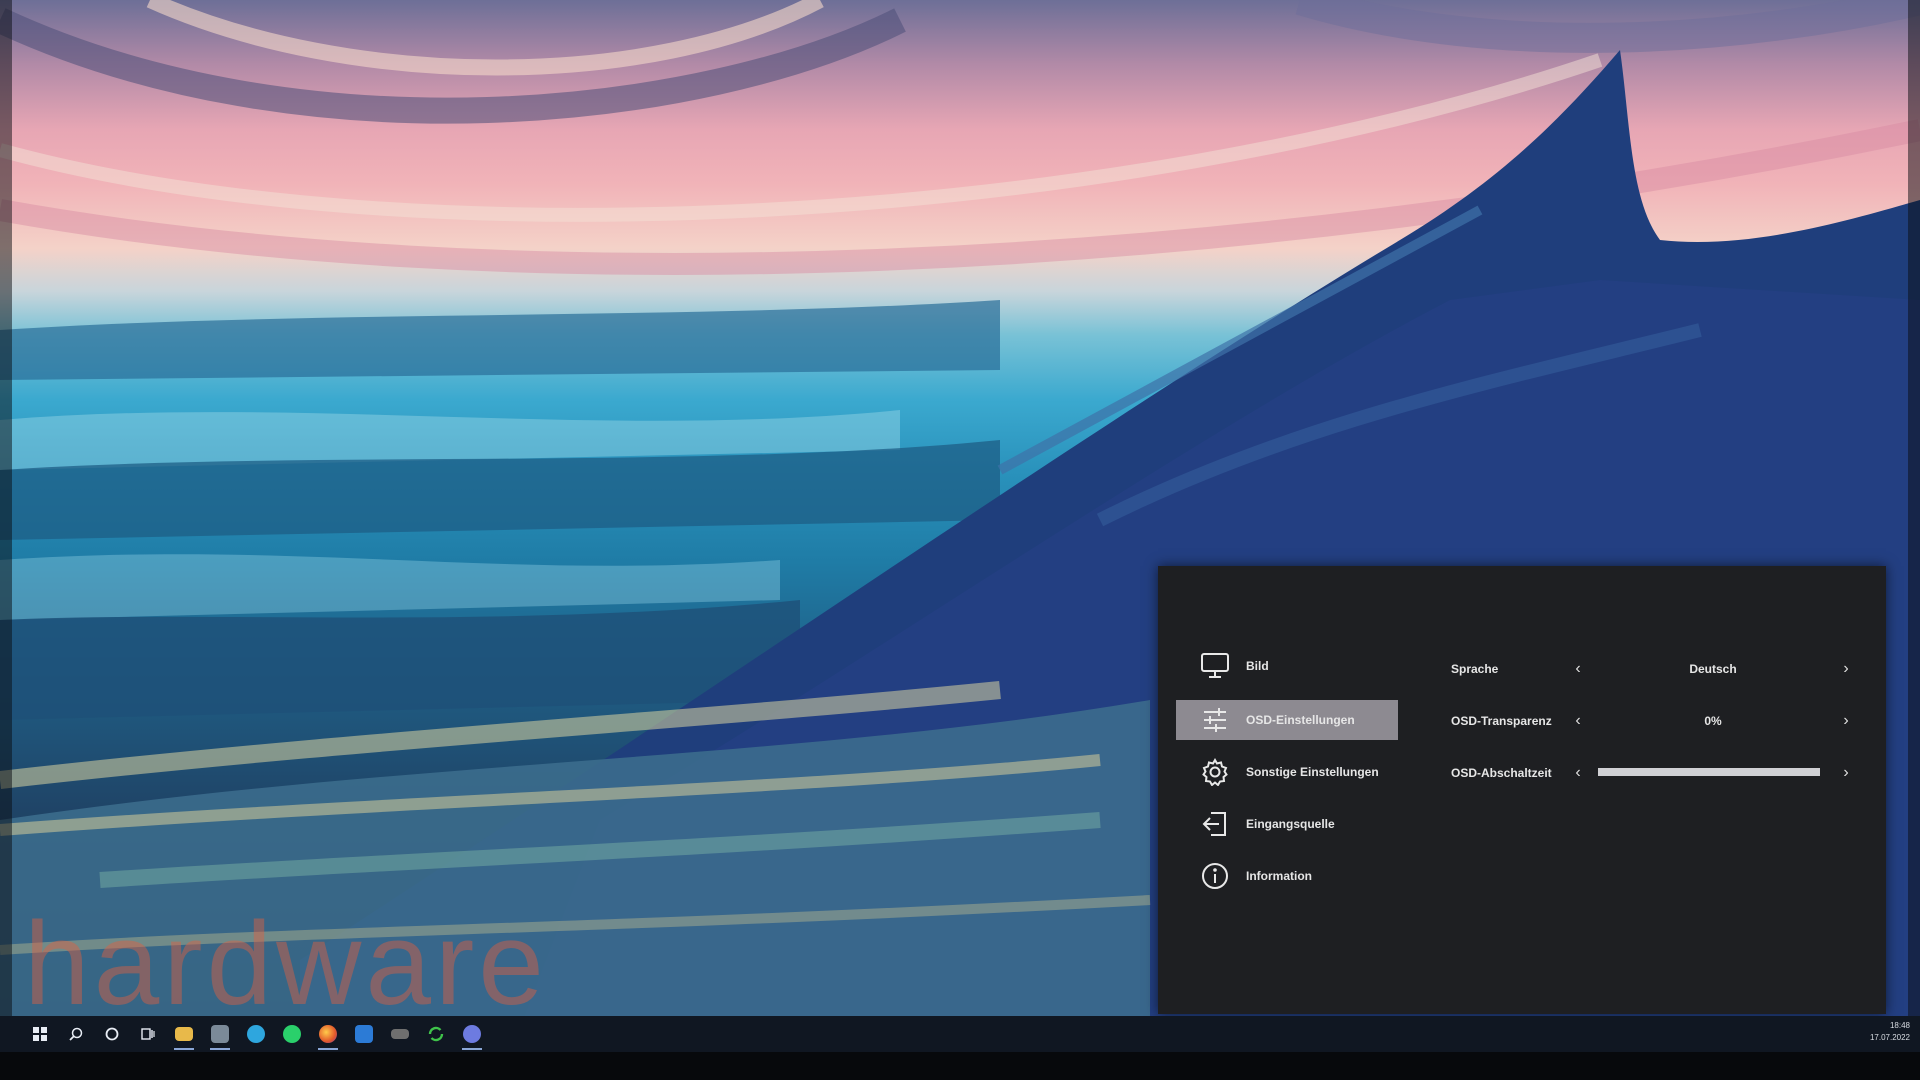  I want to click on slider-fill, so click(1709, 772).